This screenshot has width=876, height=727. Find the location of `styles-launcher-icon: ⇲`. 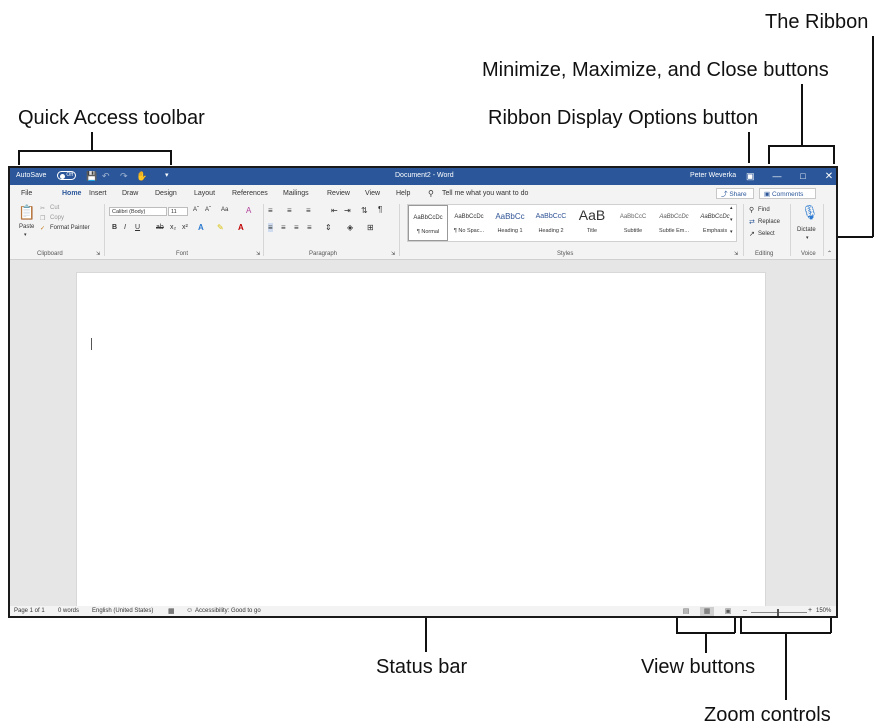

styles-launcher-icon: ⇲ is located at coordinates (736, 254).